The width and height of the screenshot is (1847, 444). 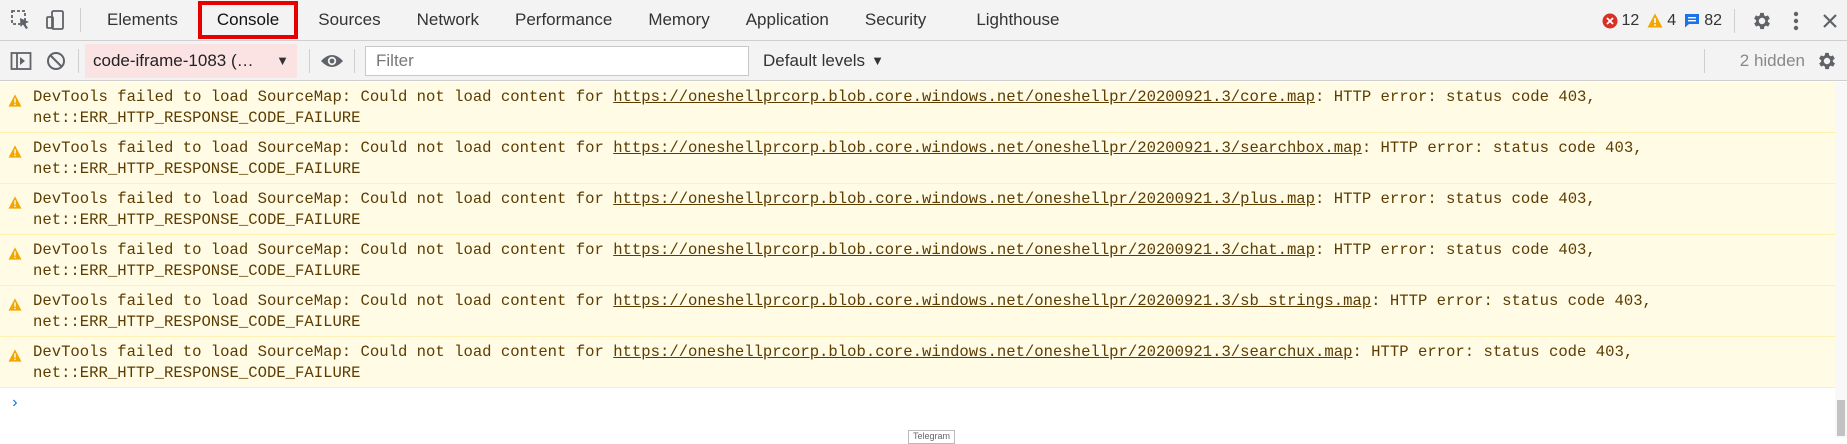 I want to click on tab-performance: Performance, so click(x=563, y=20).